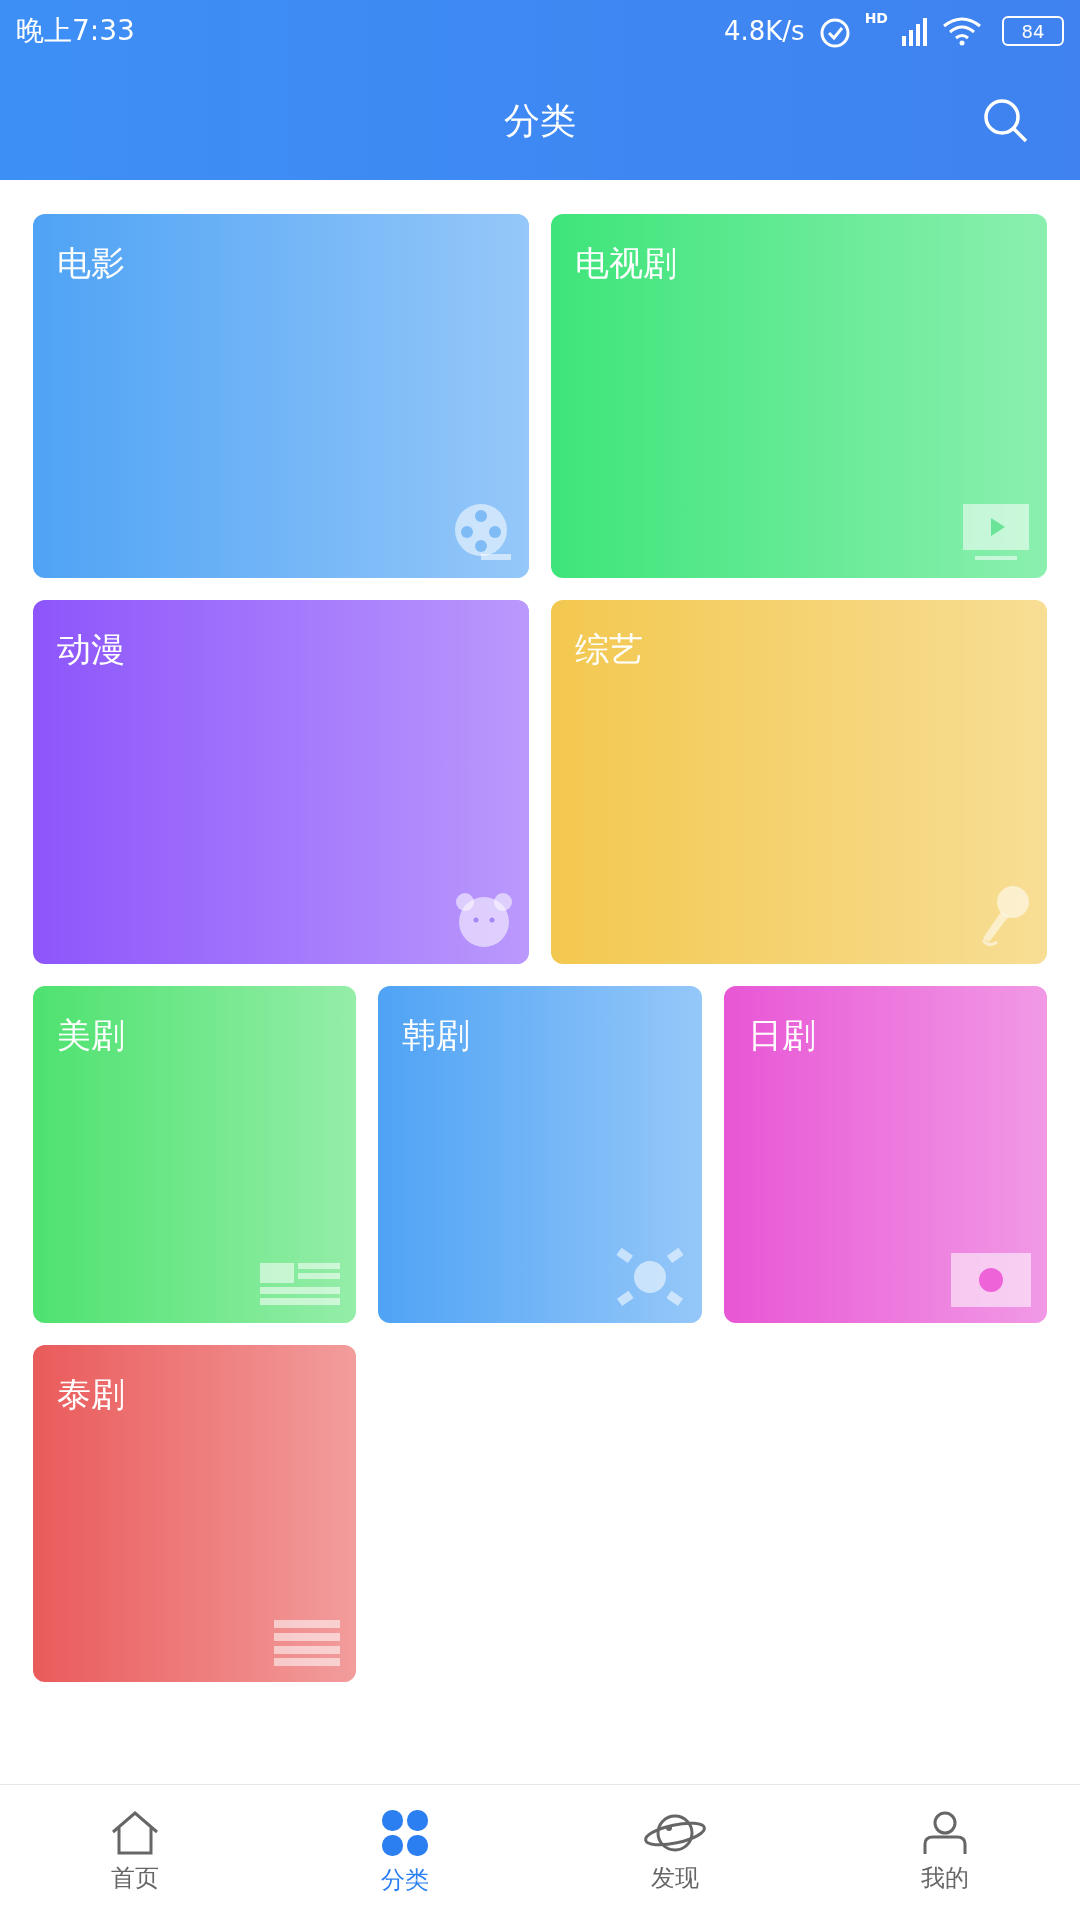 This screenshot has width=1080, height=1920. I want to click on four-petal-icon, so click(405, 1832).